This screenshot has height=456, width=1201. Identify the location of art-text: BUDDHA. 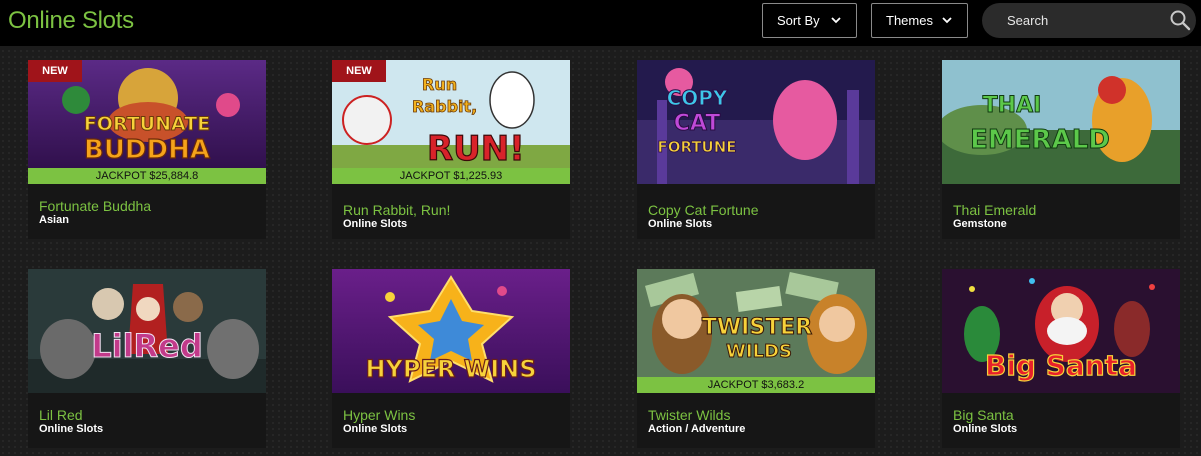
(147, 150).